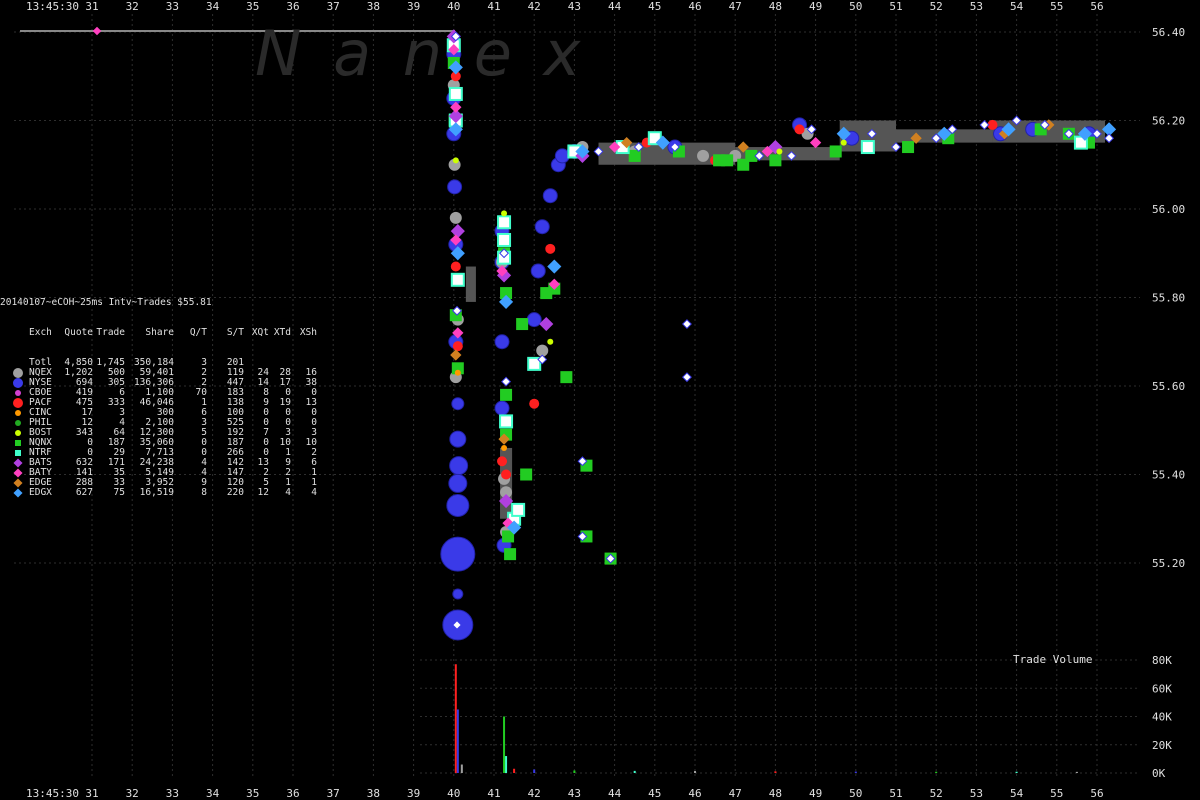 The image size is (1200, 800). Describe the element at coordinates (292, 793) in the screenshot. I see `x-tick-label-bottom: 36` at that location.